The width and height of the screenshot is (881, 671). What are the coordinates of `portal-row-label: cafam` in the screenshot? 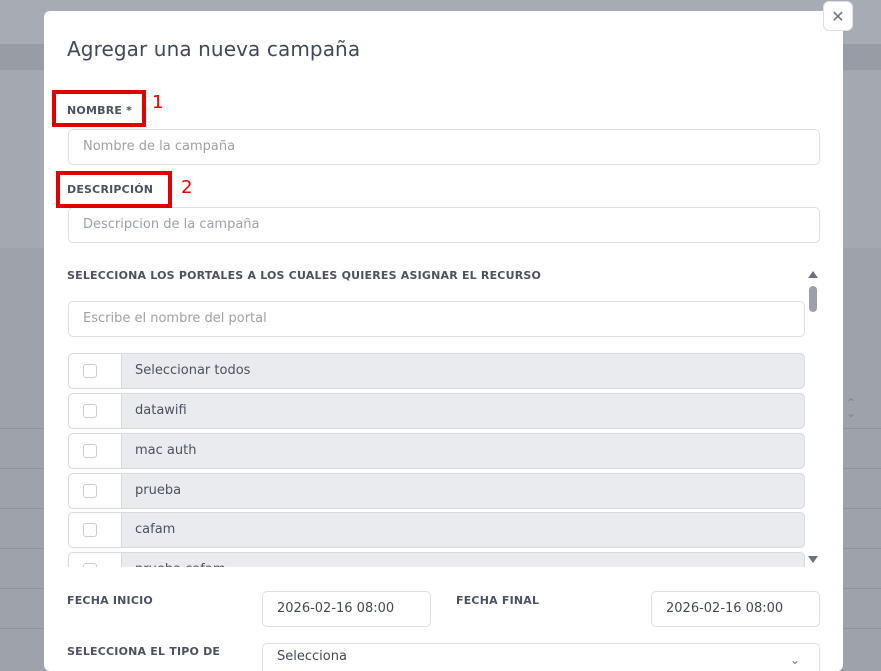 It's located at (463, 530).